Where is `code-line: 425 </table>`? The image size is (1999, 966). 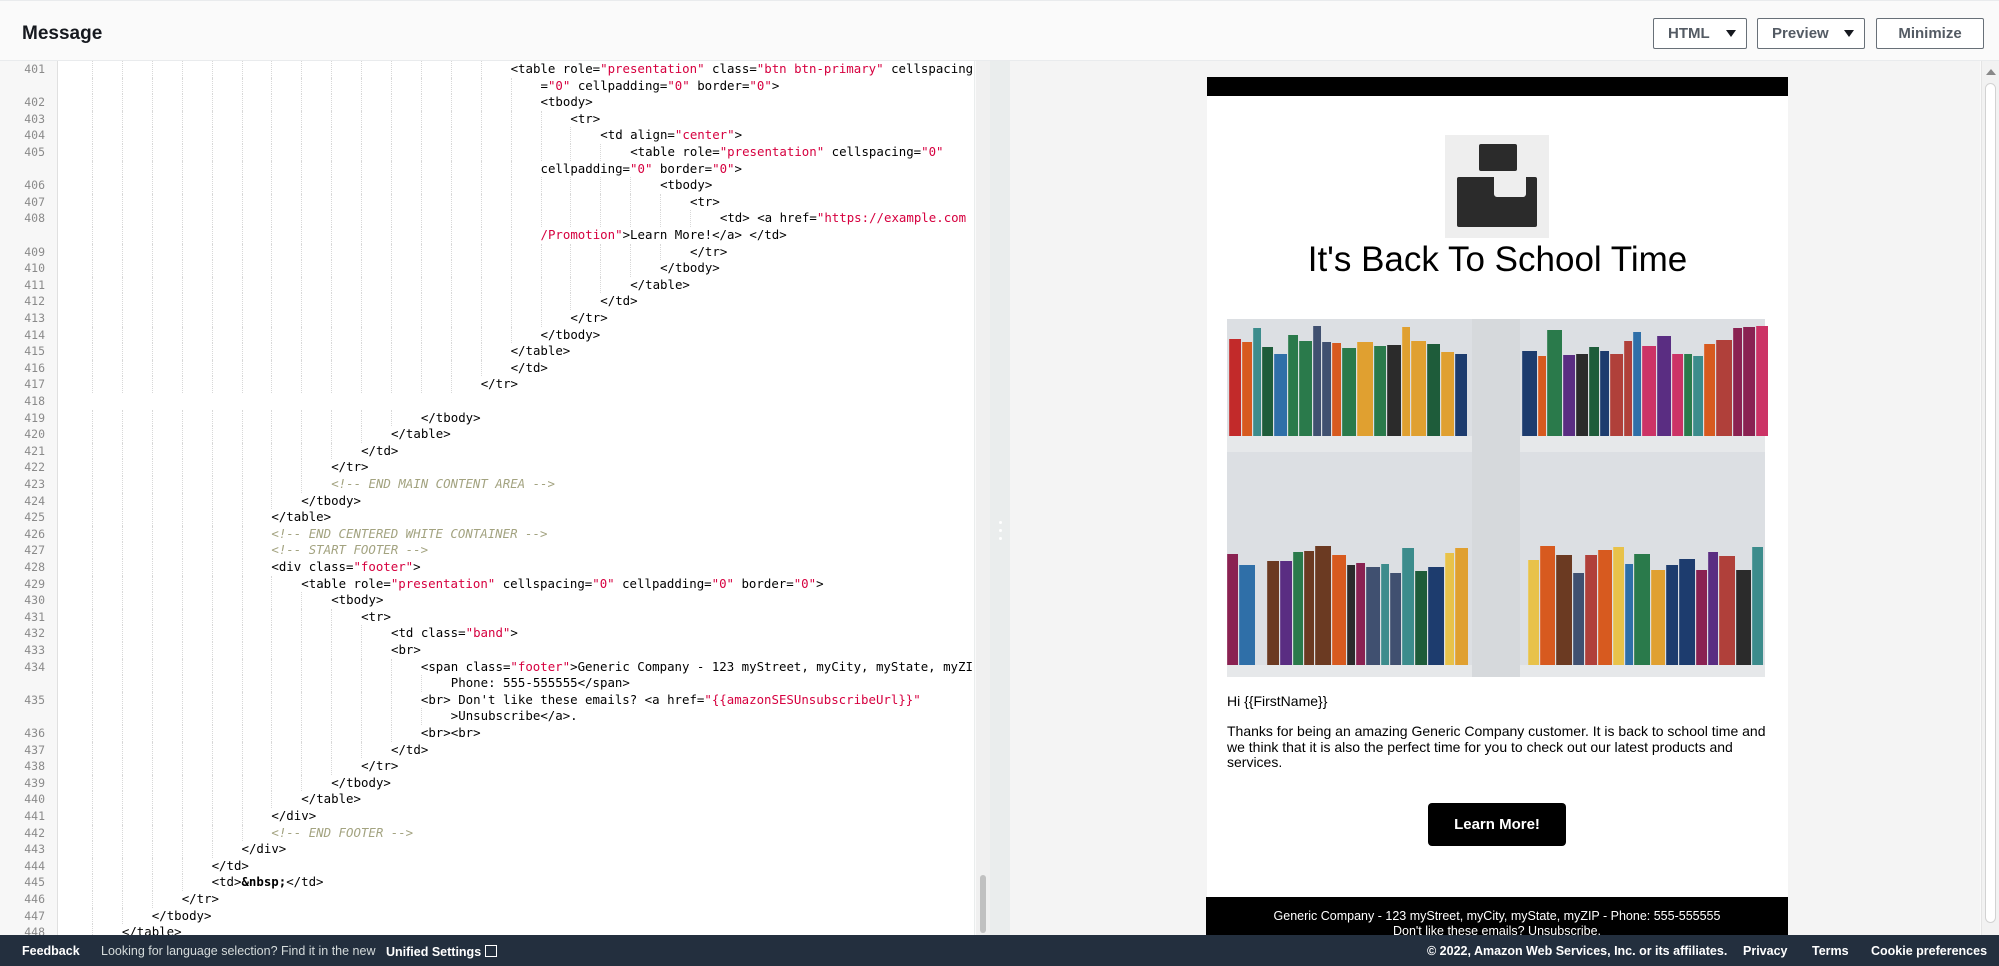
code-line: 425 </table> is located at coordinates (487, 517).